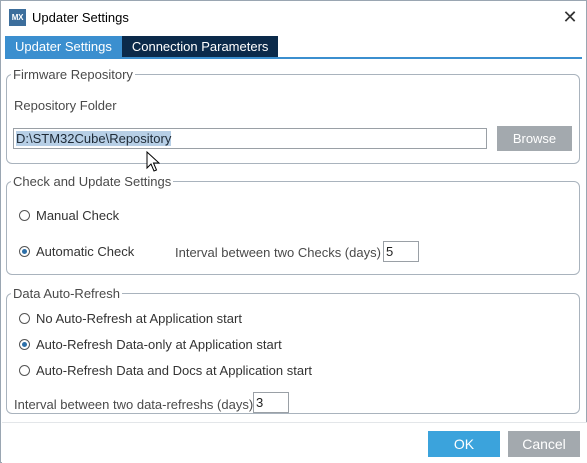 The image size is (587, 463). Describe the element at coordinates (73, 74) in the screenshot. I see `firmware-repository-legend: Firmware Repository` at that location.